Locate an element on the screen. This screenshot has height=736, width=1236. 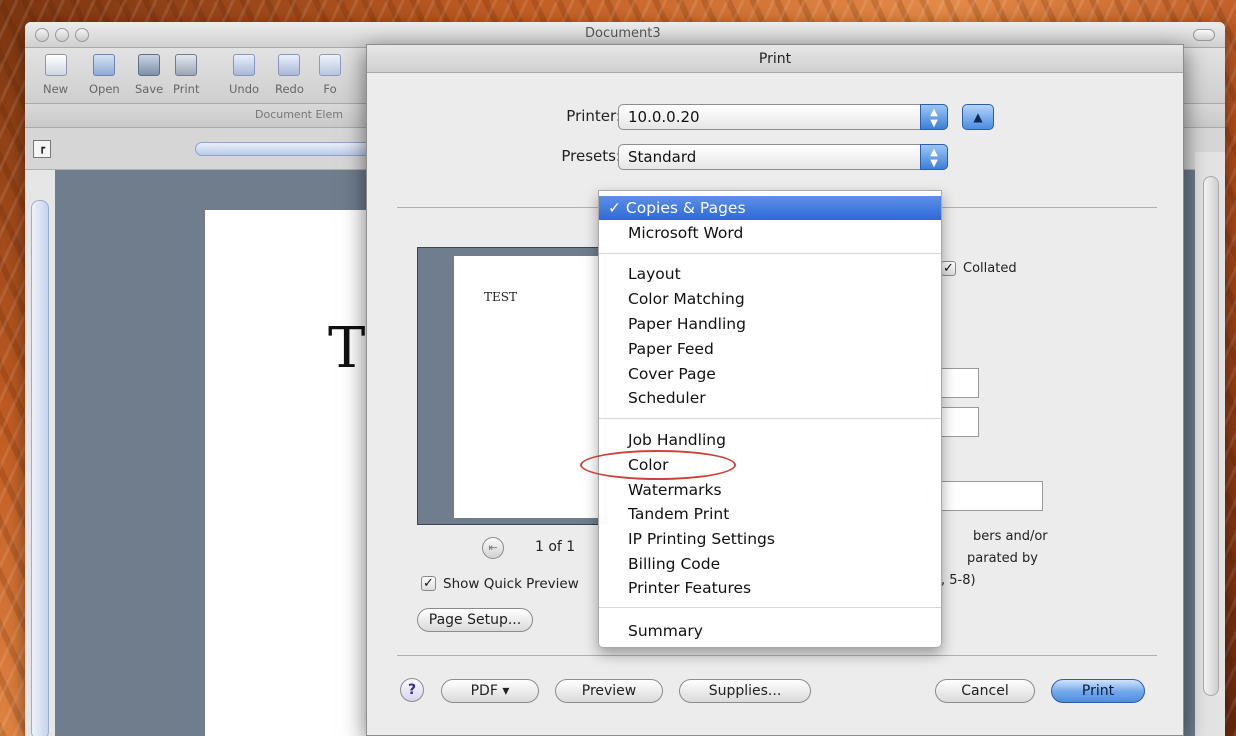
collated-label: Collated is located at coordinates (990, 268).